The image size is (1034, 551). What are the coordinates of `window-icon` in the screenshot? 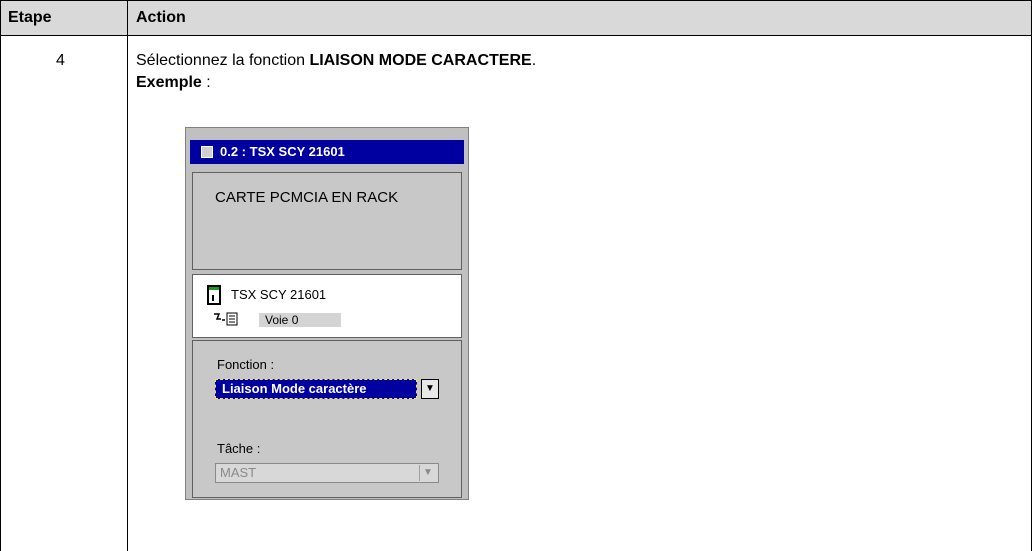 It's located at (207, 152).